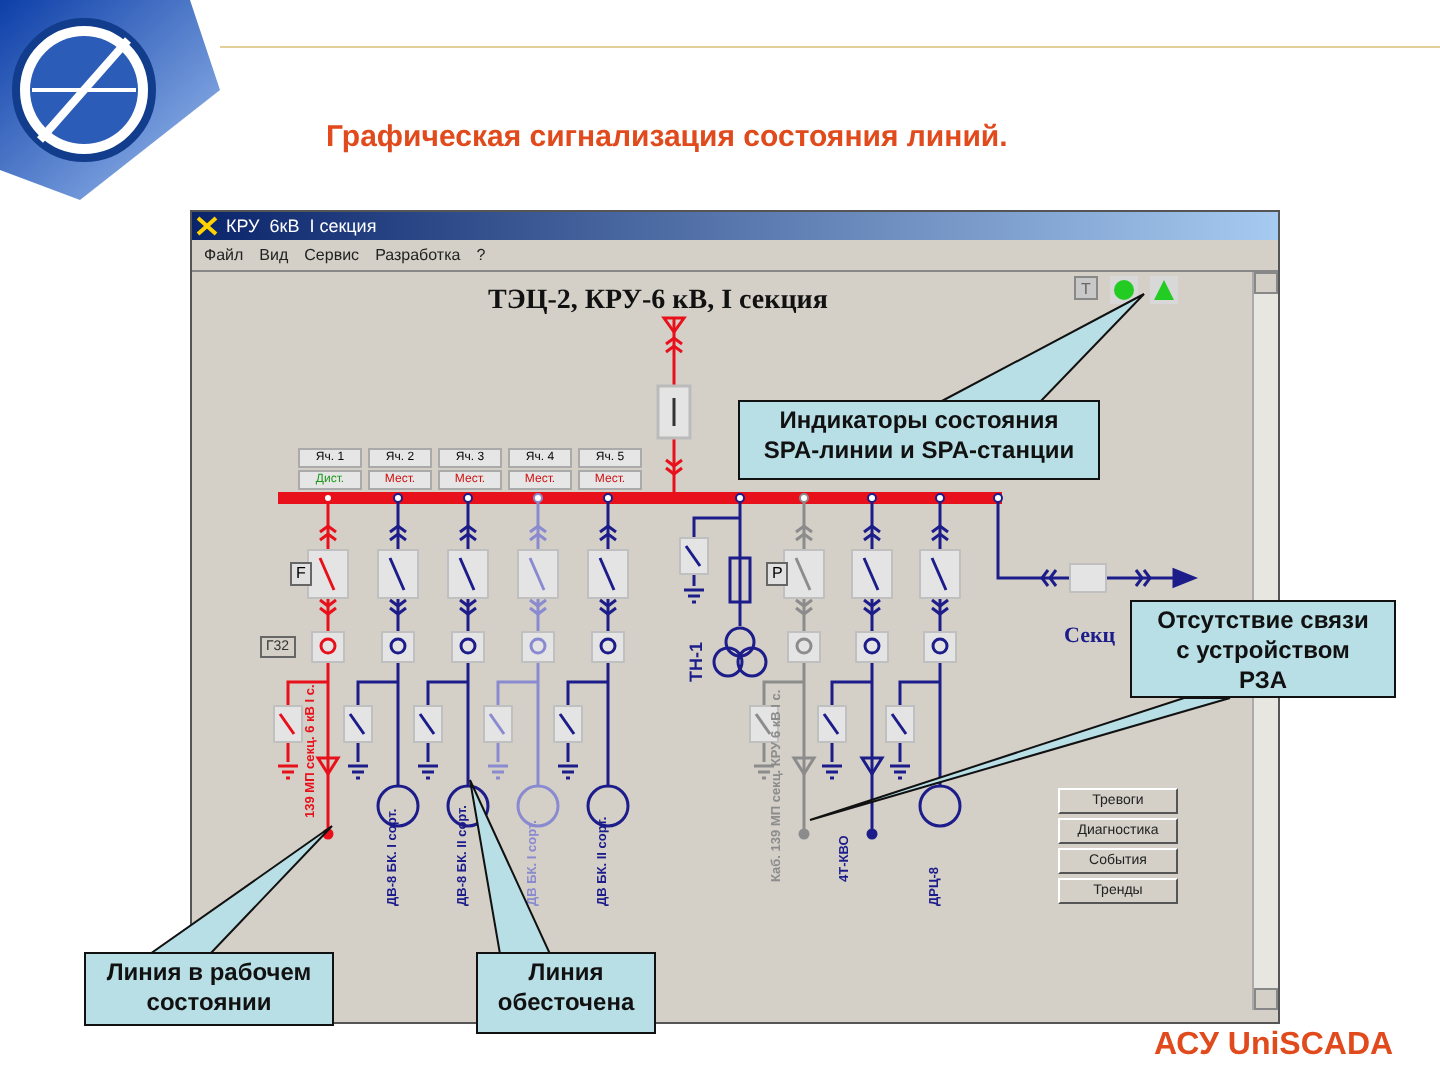 Image resolution: width=1440 pixels, height=1080 pixels. I want to click on callout-text: Линия обесточена, so click(566, 993).